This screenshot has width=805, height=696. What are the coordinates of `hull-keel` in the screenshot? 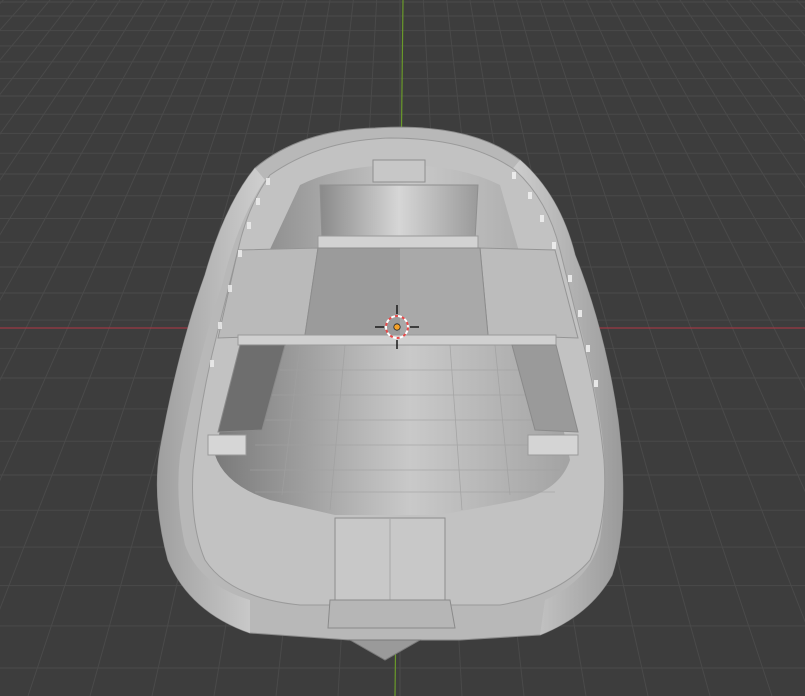 It's located at (385, 650).